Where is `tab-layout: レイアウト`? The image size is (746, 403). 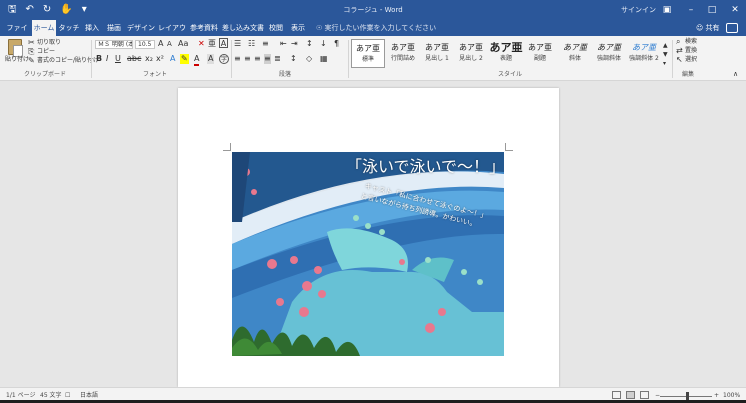
tab-layout: レイアウト is located at coordinates (172, 34).